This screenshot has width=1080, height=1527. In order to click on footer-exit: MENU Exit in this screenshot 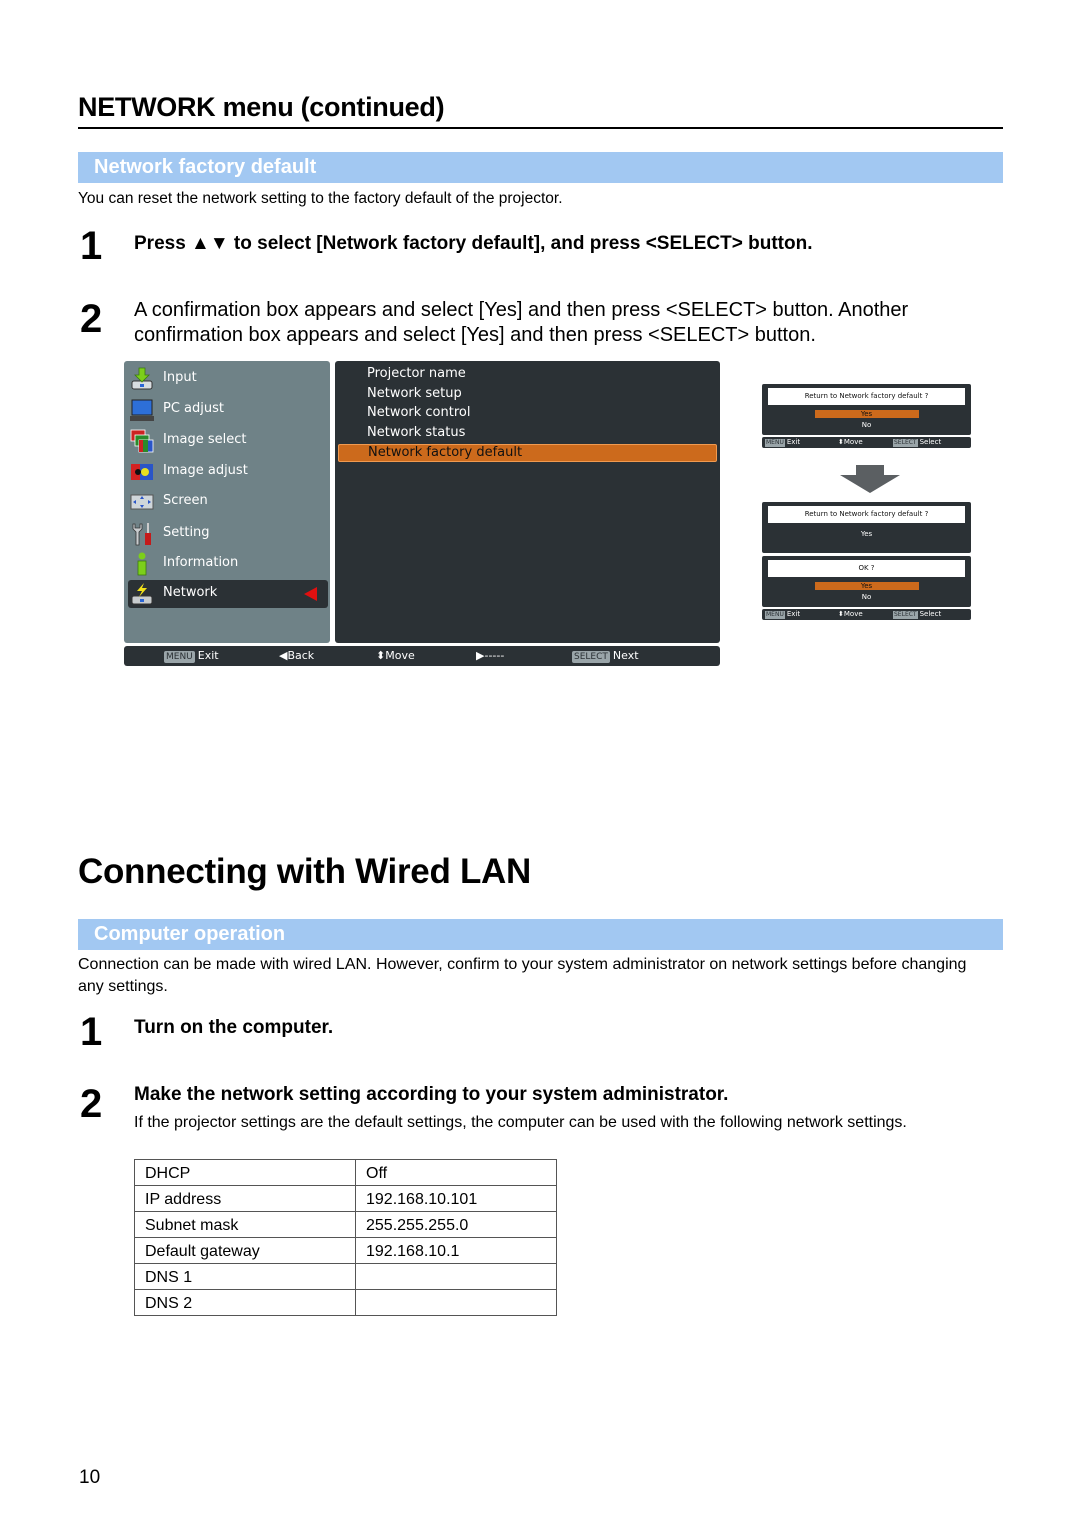, I will do `click(191, 656)`.